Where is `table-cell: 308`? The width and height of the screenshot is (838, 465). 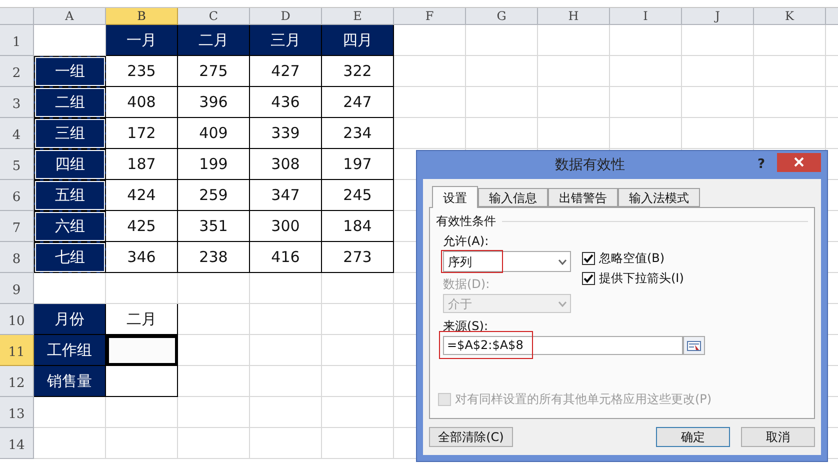
table-cell: 308 is located at coordinates (286, 164).